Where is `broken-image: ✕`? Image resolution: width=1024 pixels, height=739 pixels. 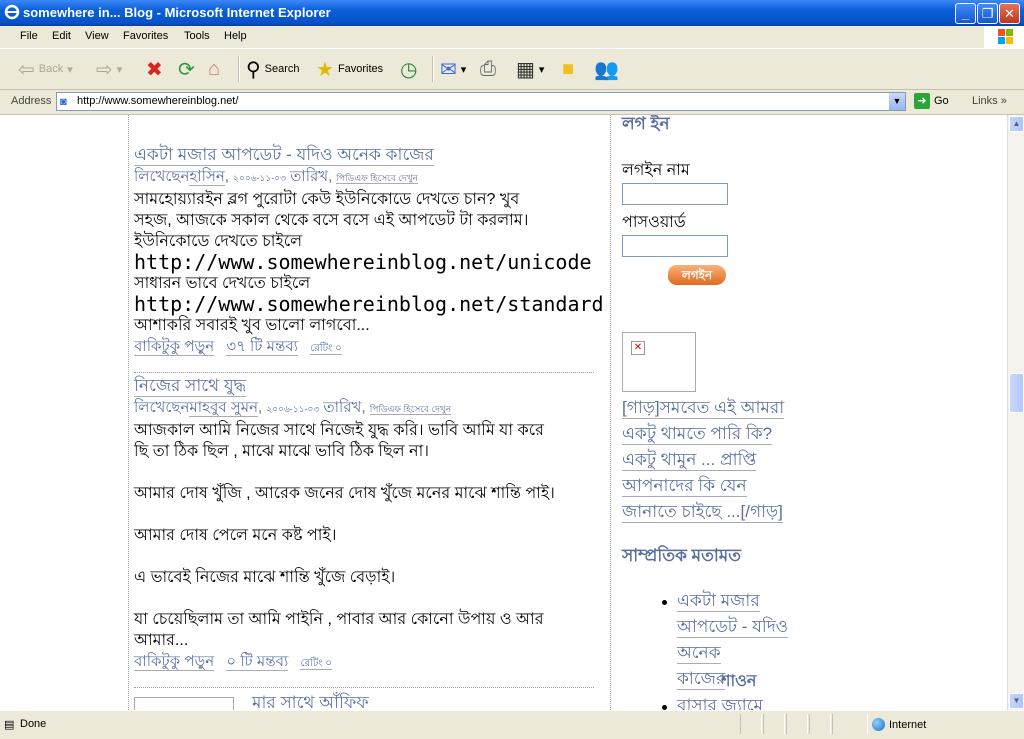
broken-image: ✕ is located at coordinates (659, 362).